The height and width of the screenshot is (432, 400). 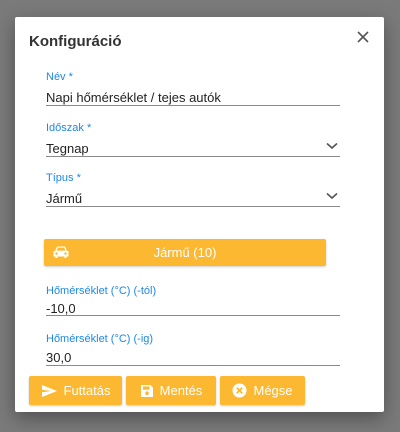 I want to click on temp-from-underline, so click(x=193, y=315).